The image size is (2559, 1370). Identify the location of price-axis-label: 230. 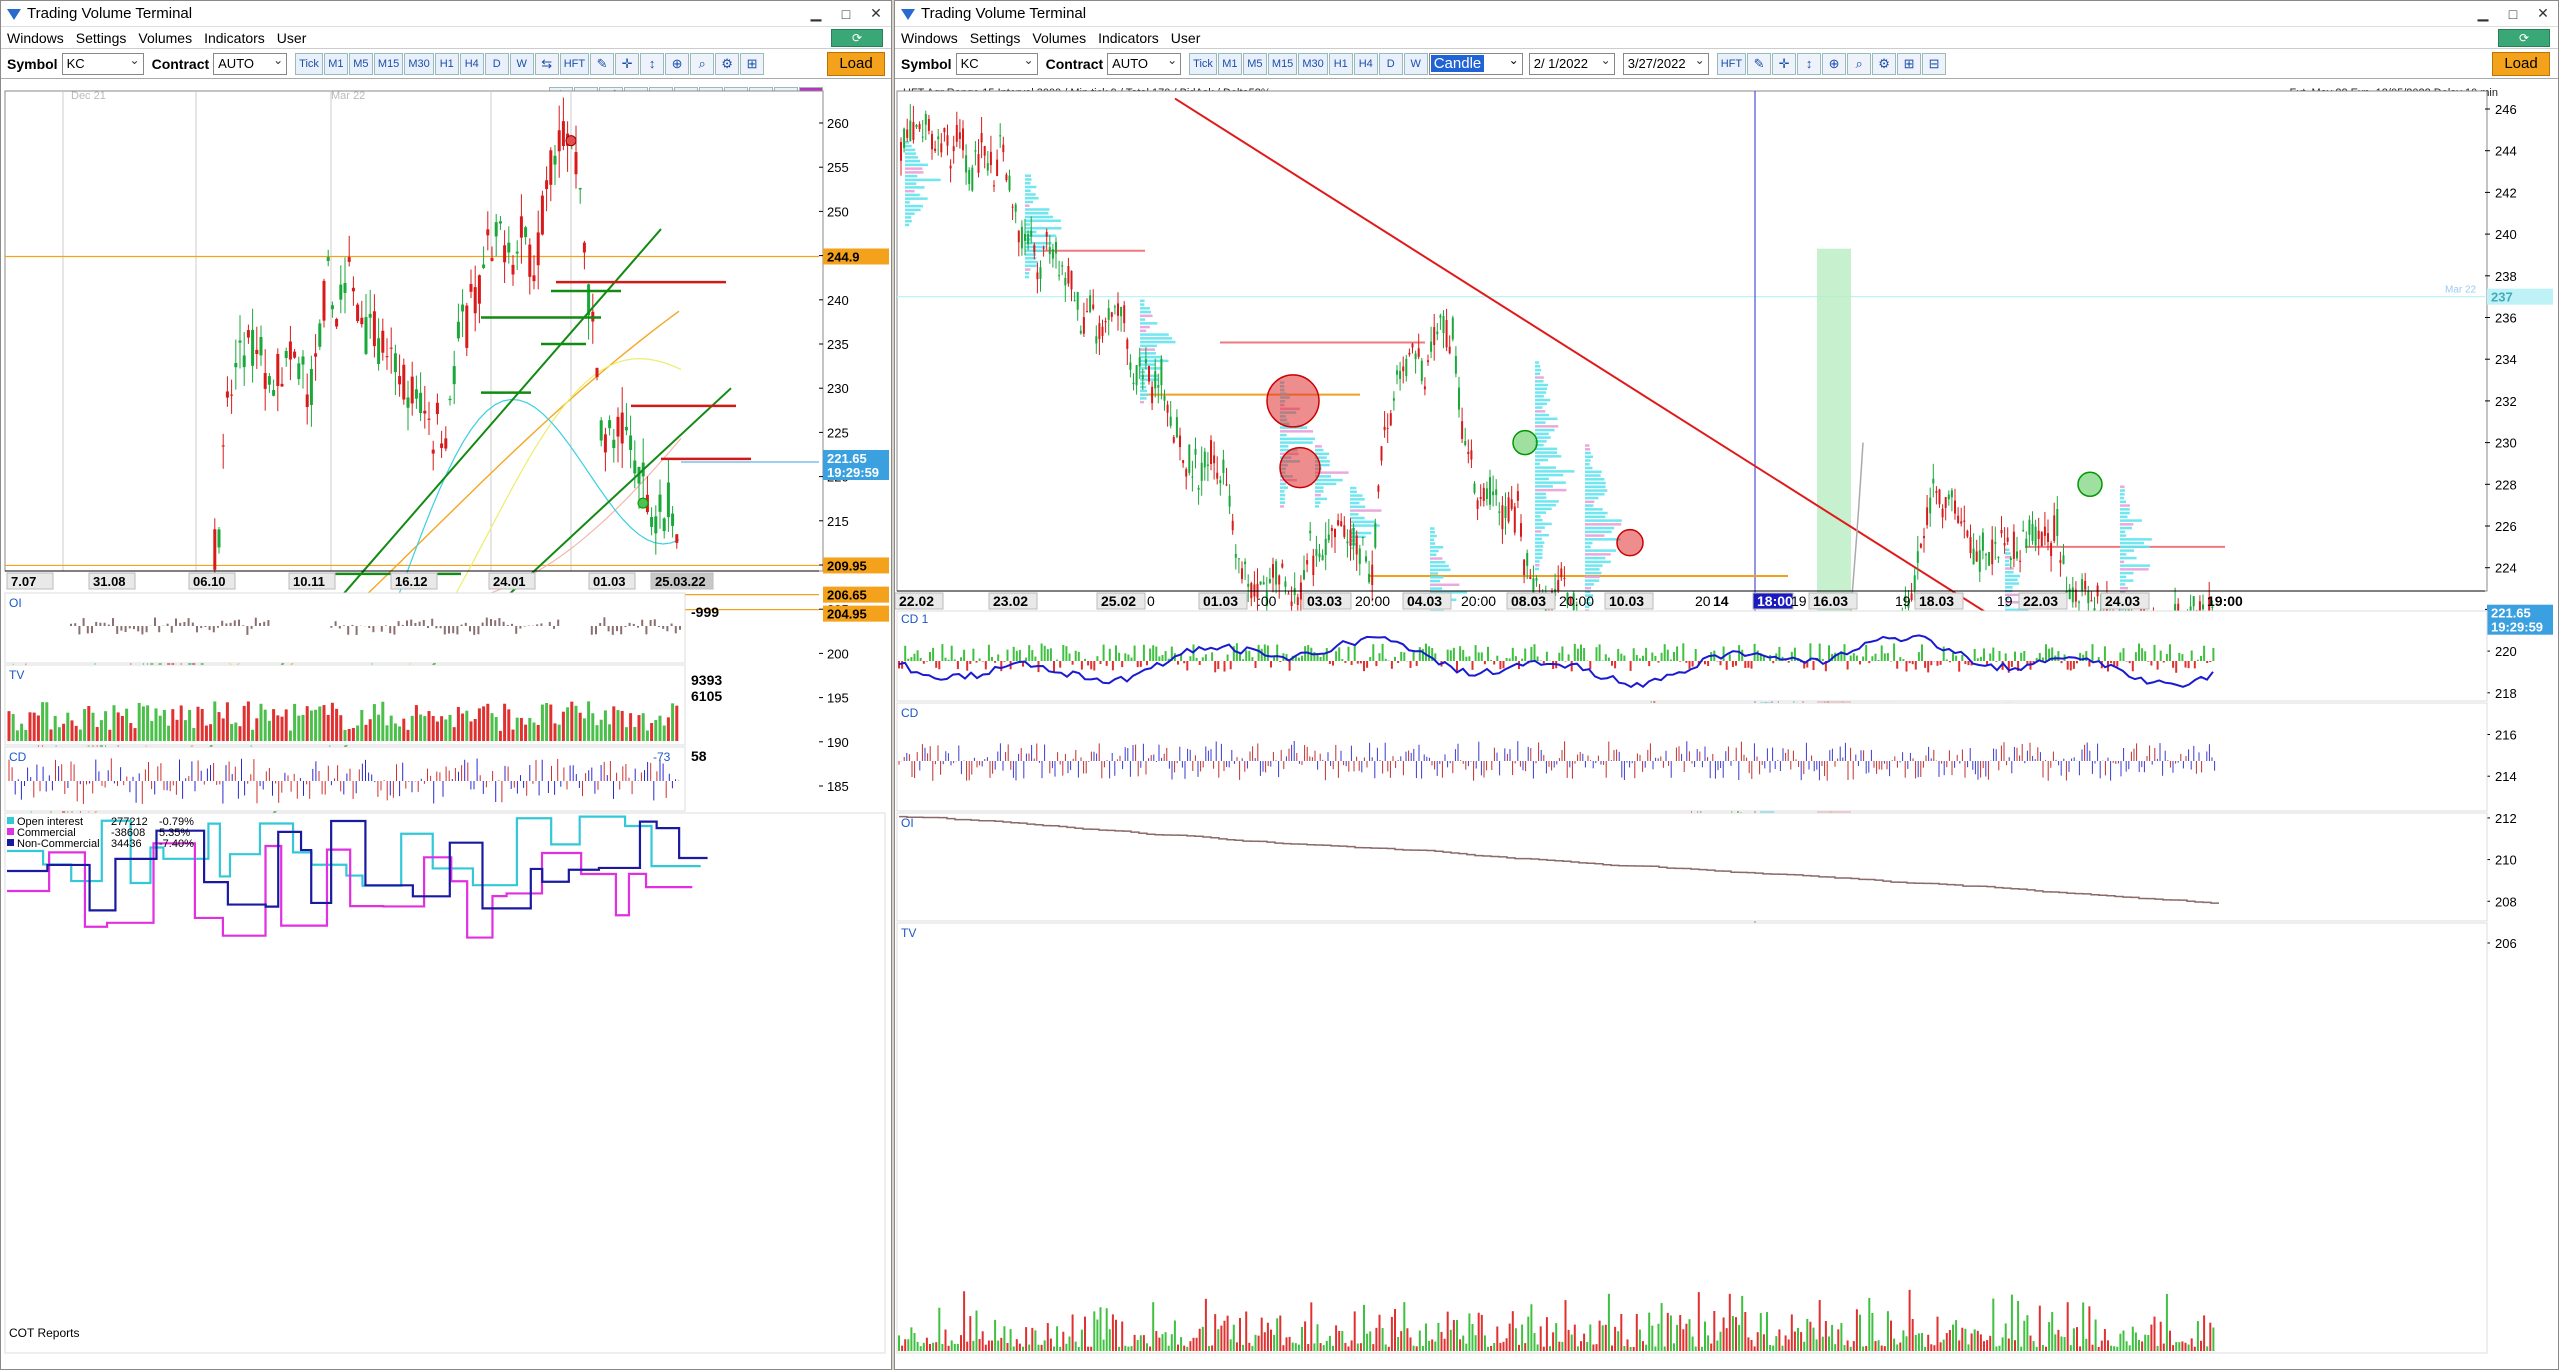
(2506, 443).